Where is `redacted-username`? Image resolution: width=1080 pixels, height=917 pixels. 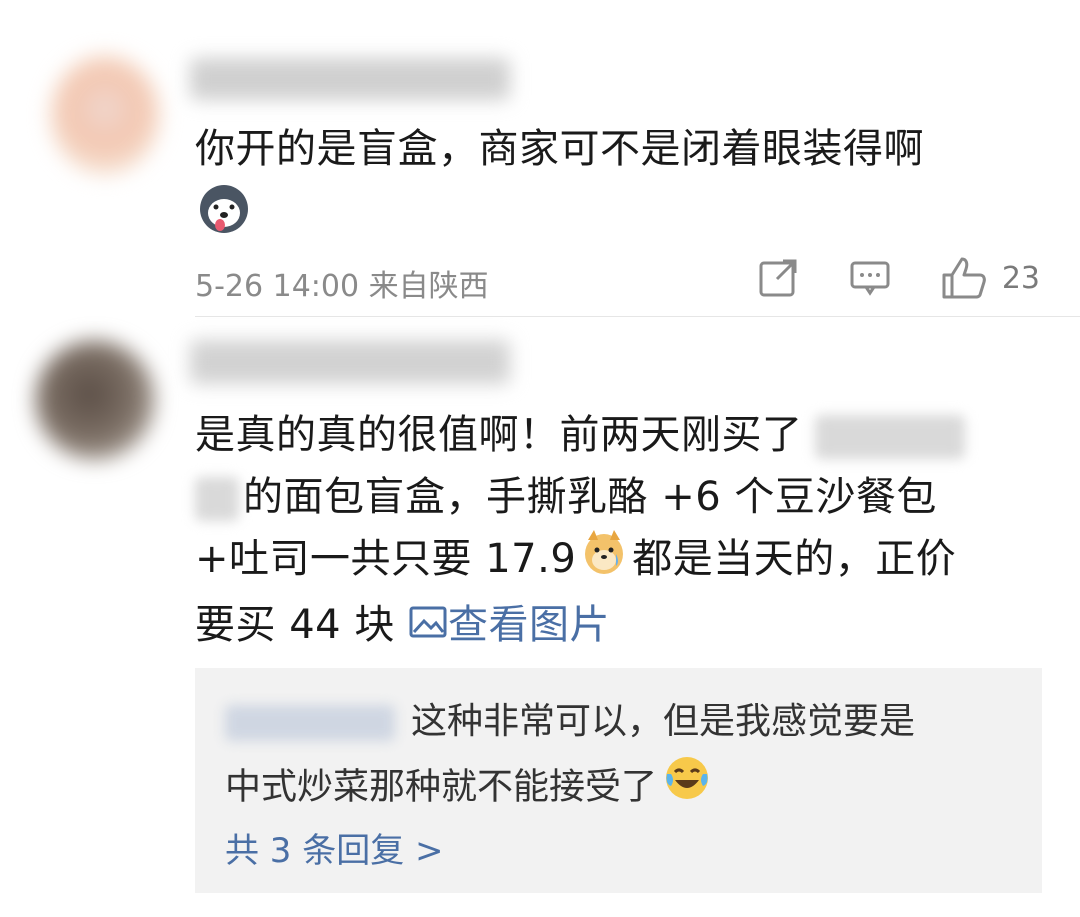 redacted-username is located at coordinates (310, 723).